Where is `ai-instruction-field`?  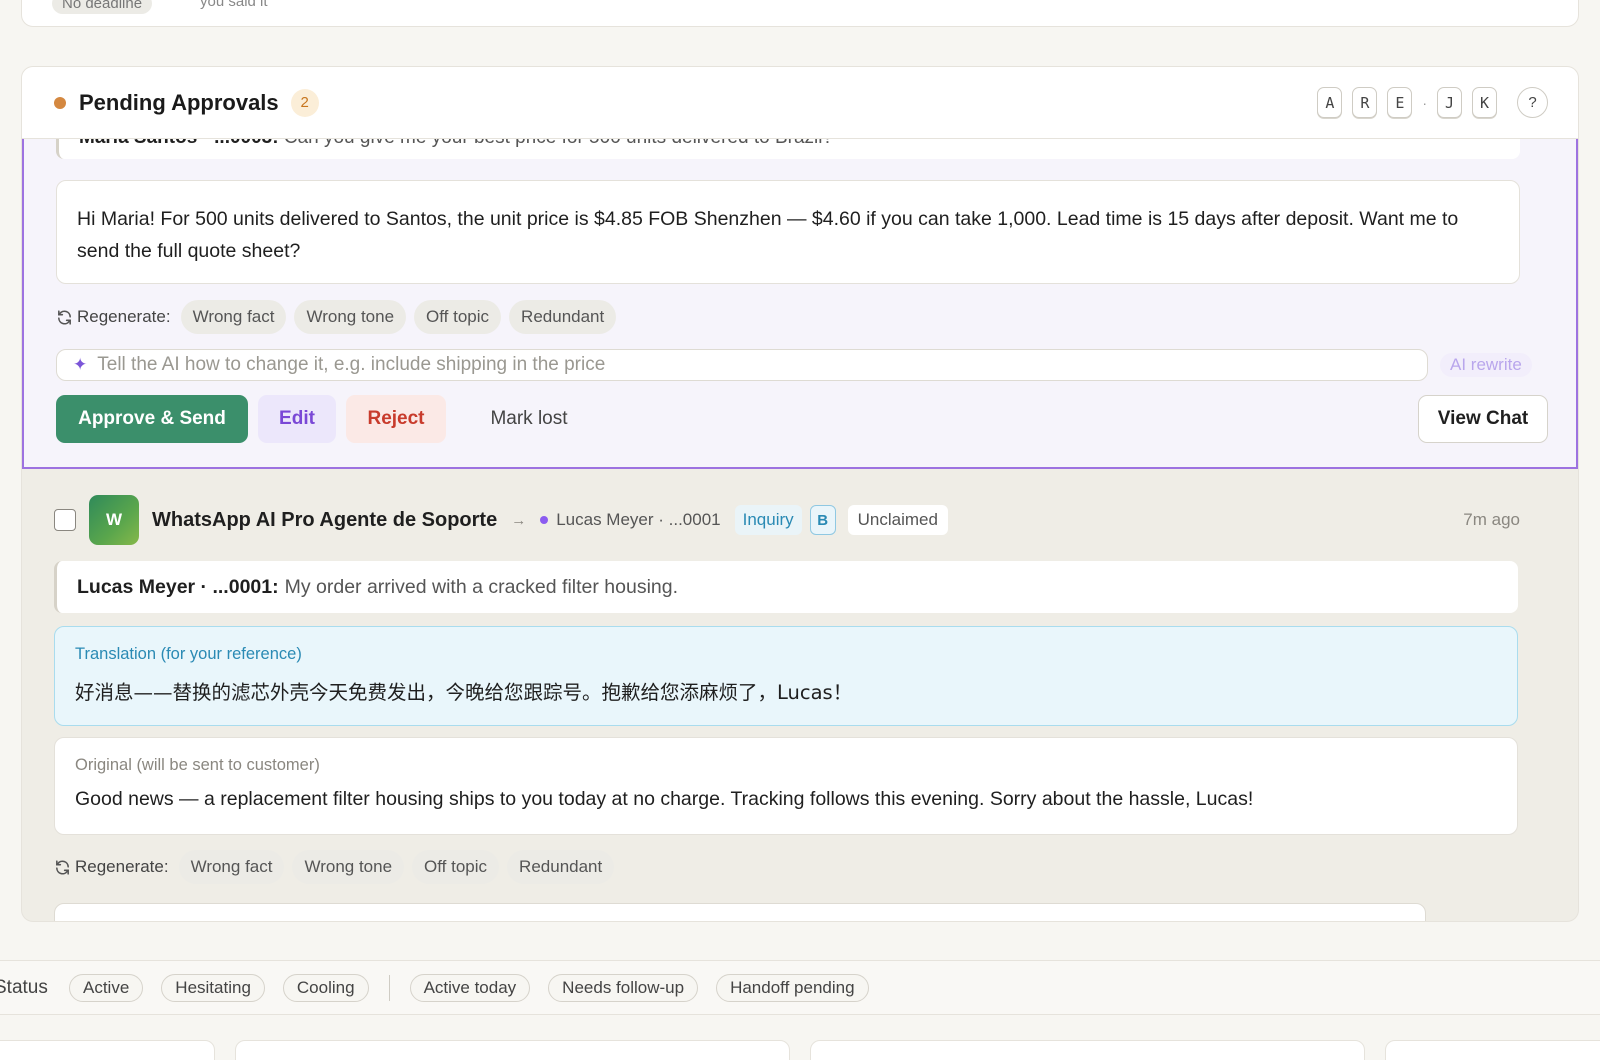 ai-instruction-field is located at coordinates (740, 912).